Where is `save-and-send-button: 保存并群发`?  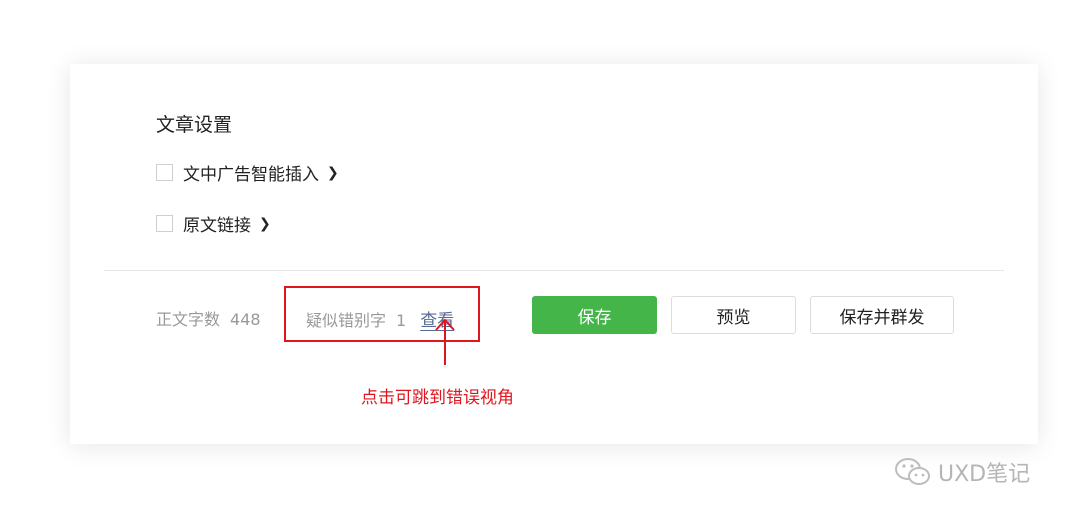
save-and-send-button: 保存并群发 is located at coordinates (882, 315).